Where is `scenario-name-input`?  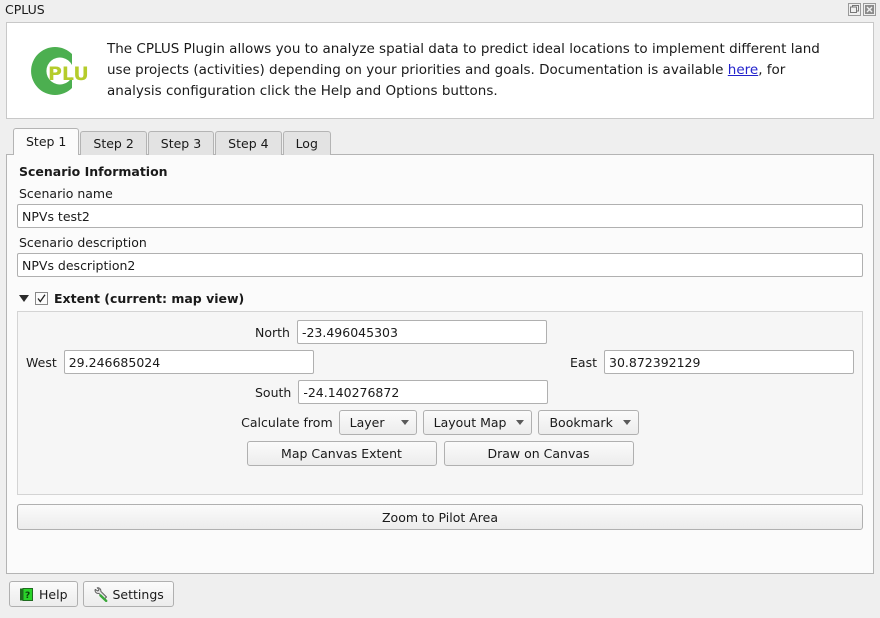 scenario-name-input is located at coordinates (440, 216).